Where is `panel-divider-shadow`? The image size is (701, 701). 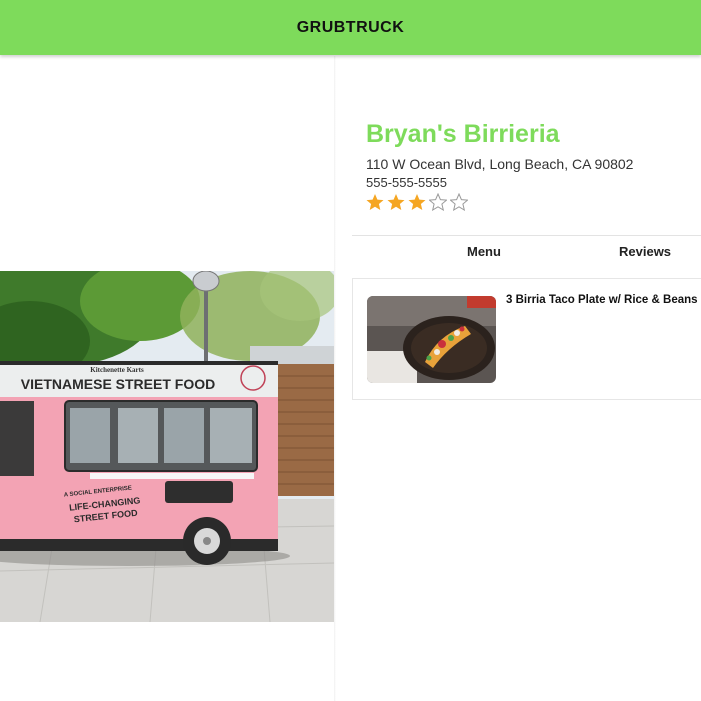 panel-divider-shadow is located at coordinates (335, 378).